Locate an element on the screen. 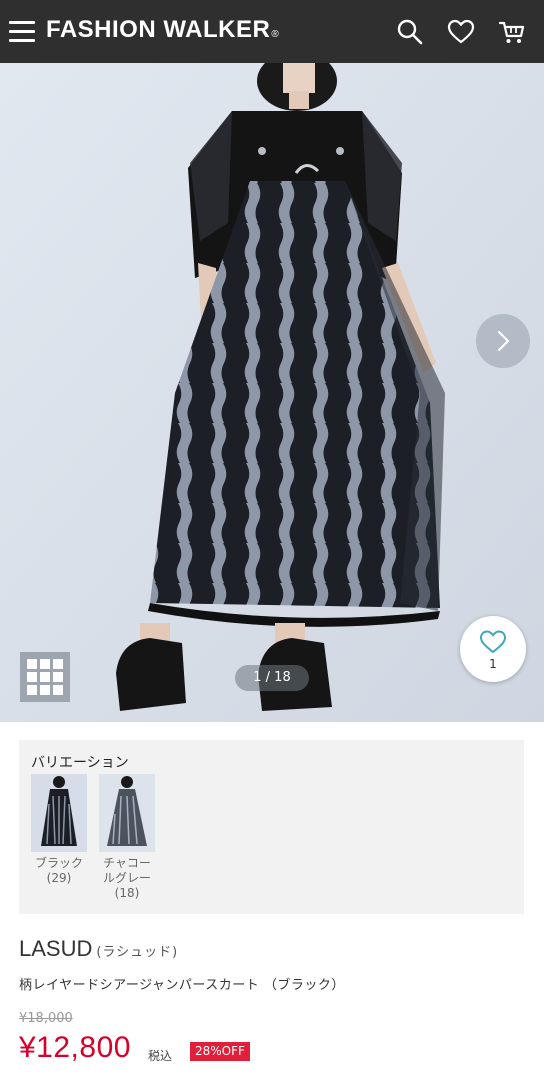 The image size is (544, 1080). variation-label-charcoal: チャコー ルグレー (18) is located at coordinates (127, 878).